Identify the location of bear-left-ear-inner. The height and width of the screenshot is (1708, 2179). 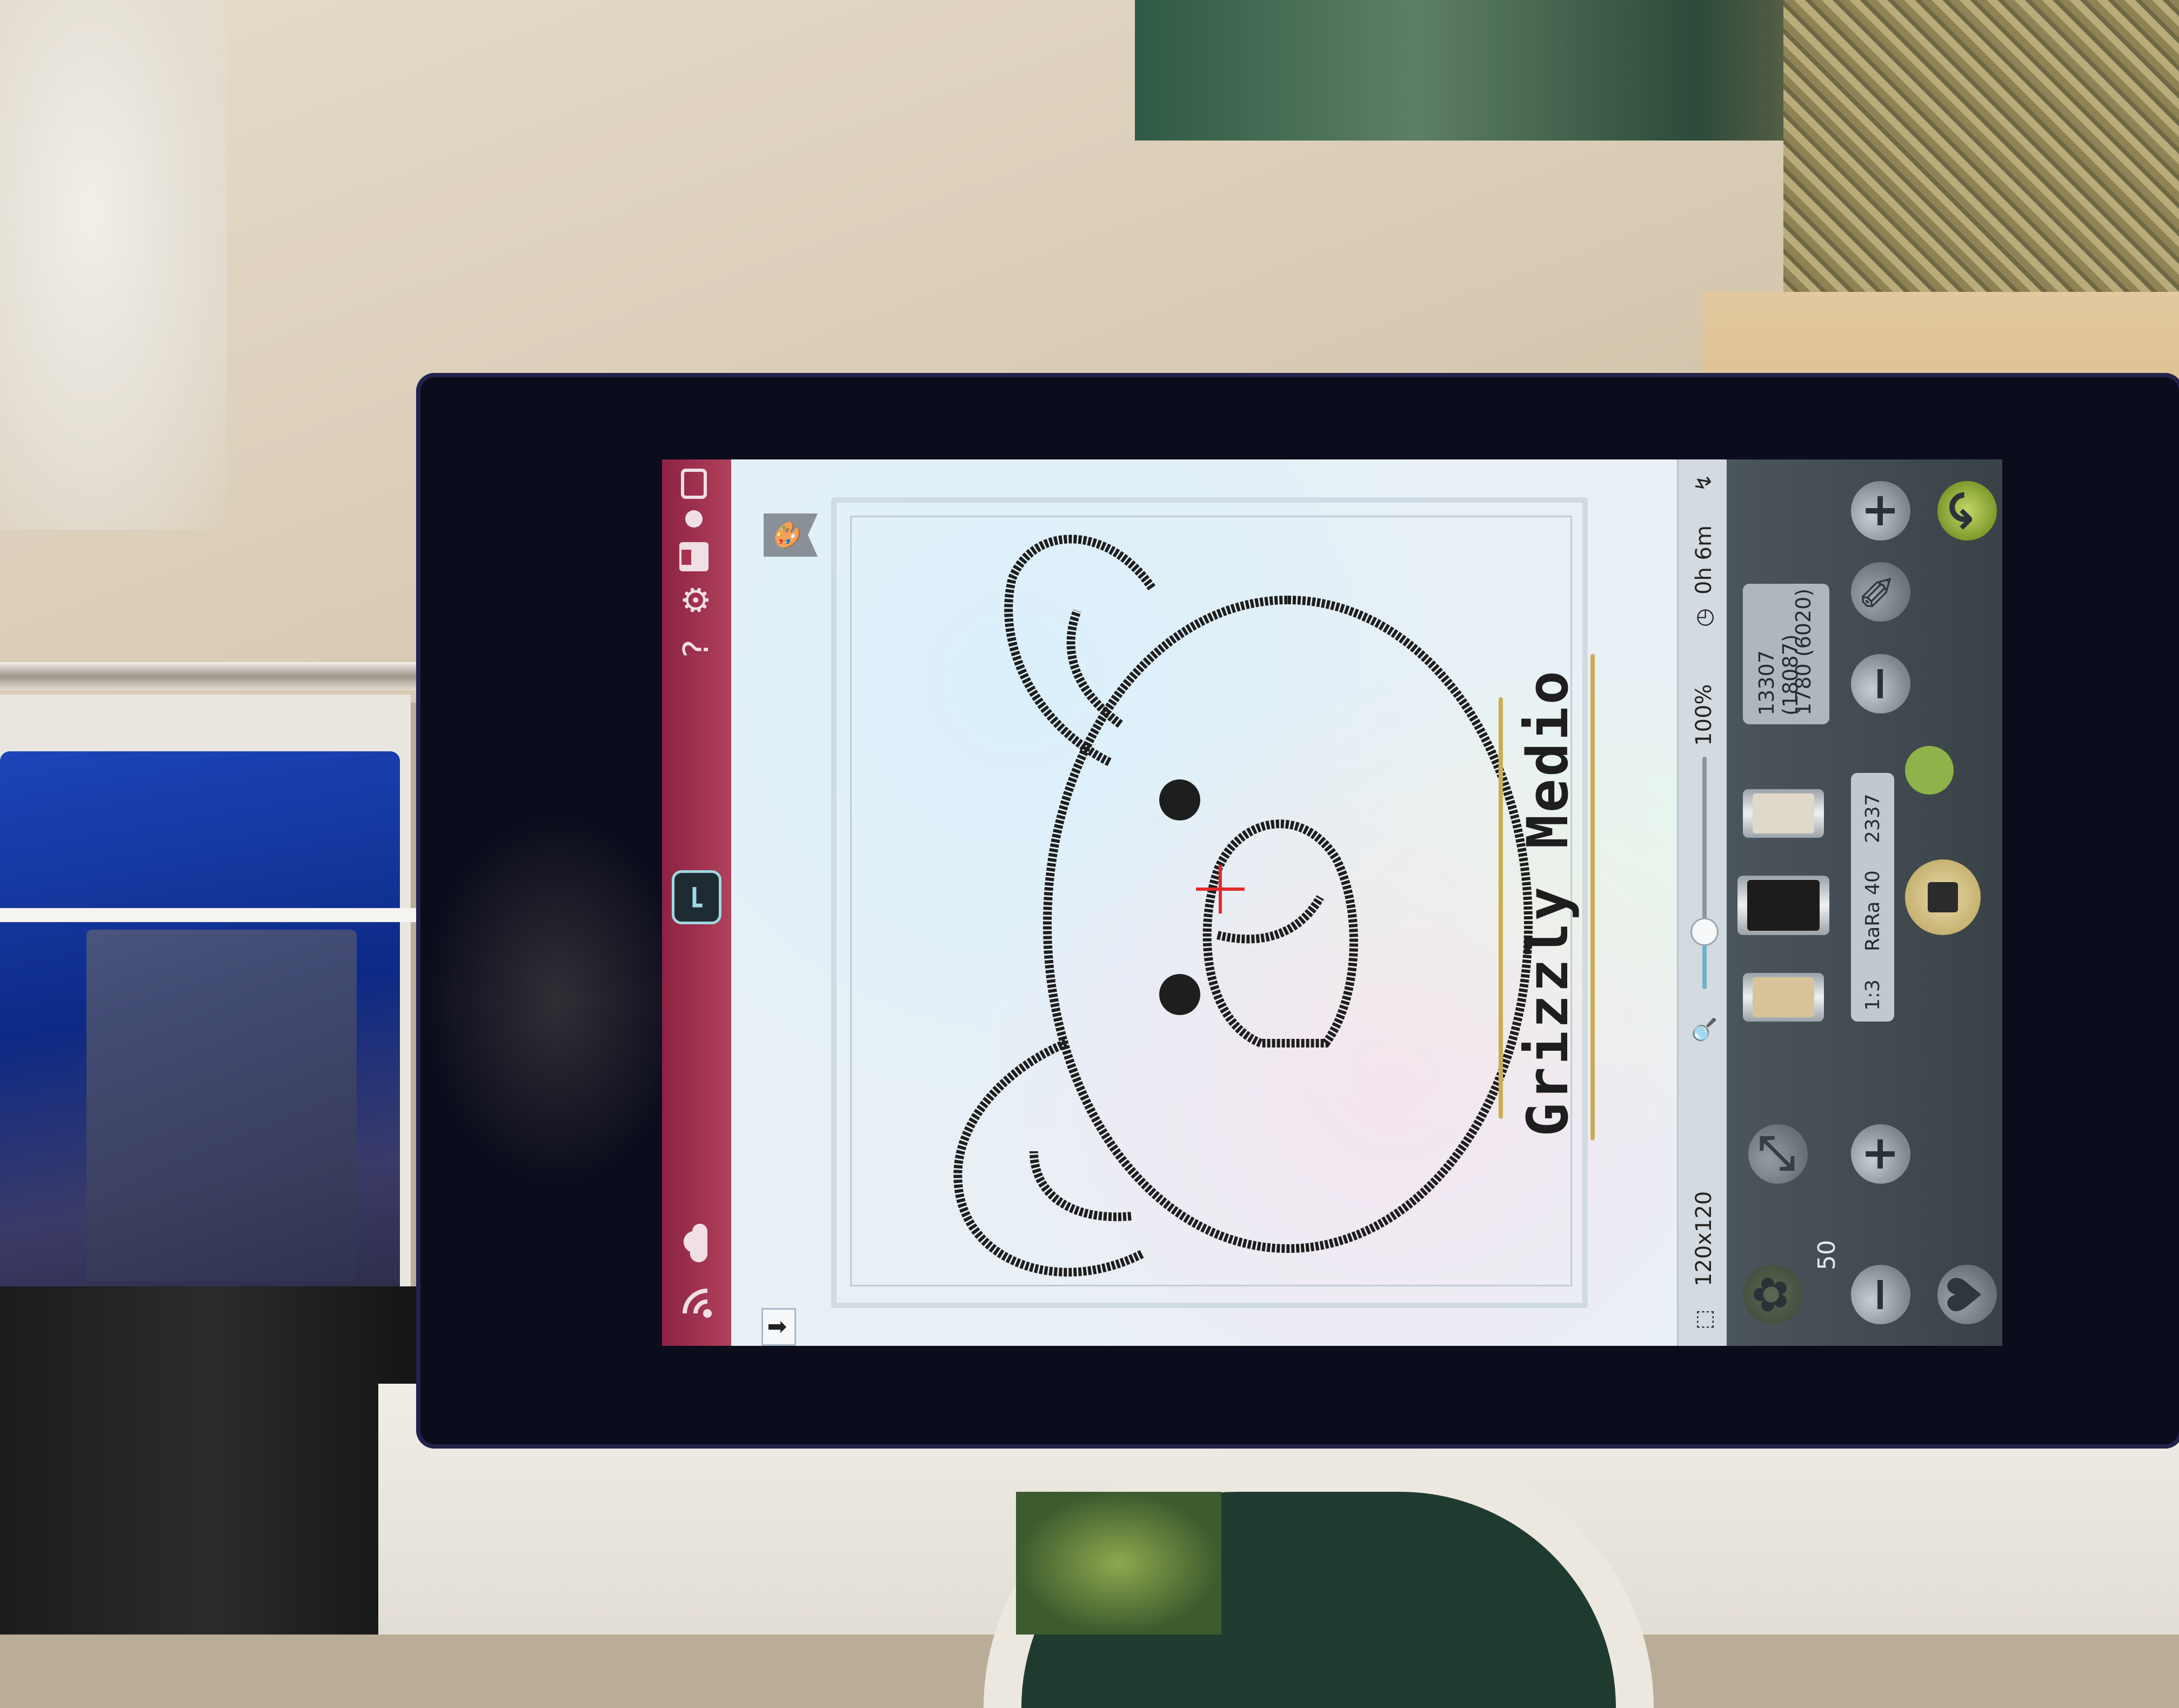
(1081, 1186).